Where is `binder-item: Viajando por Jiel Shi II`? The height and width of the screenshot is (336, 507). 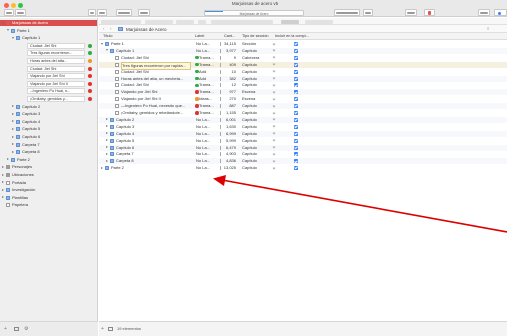 binder-item: Viajando por Jiel Shi II is located at coordinates (48, 83).